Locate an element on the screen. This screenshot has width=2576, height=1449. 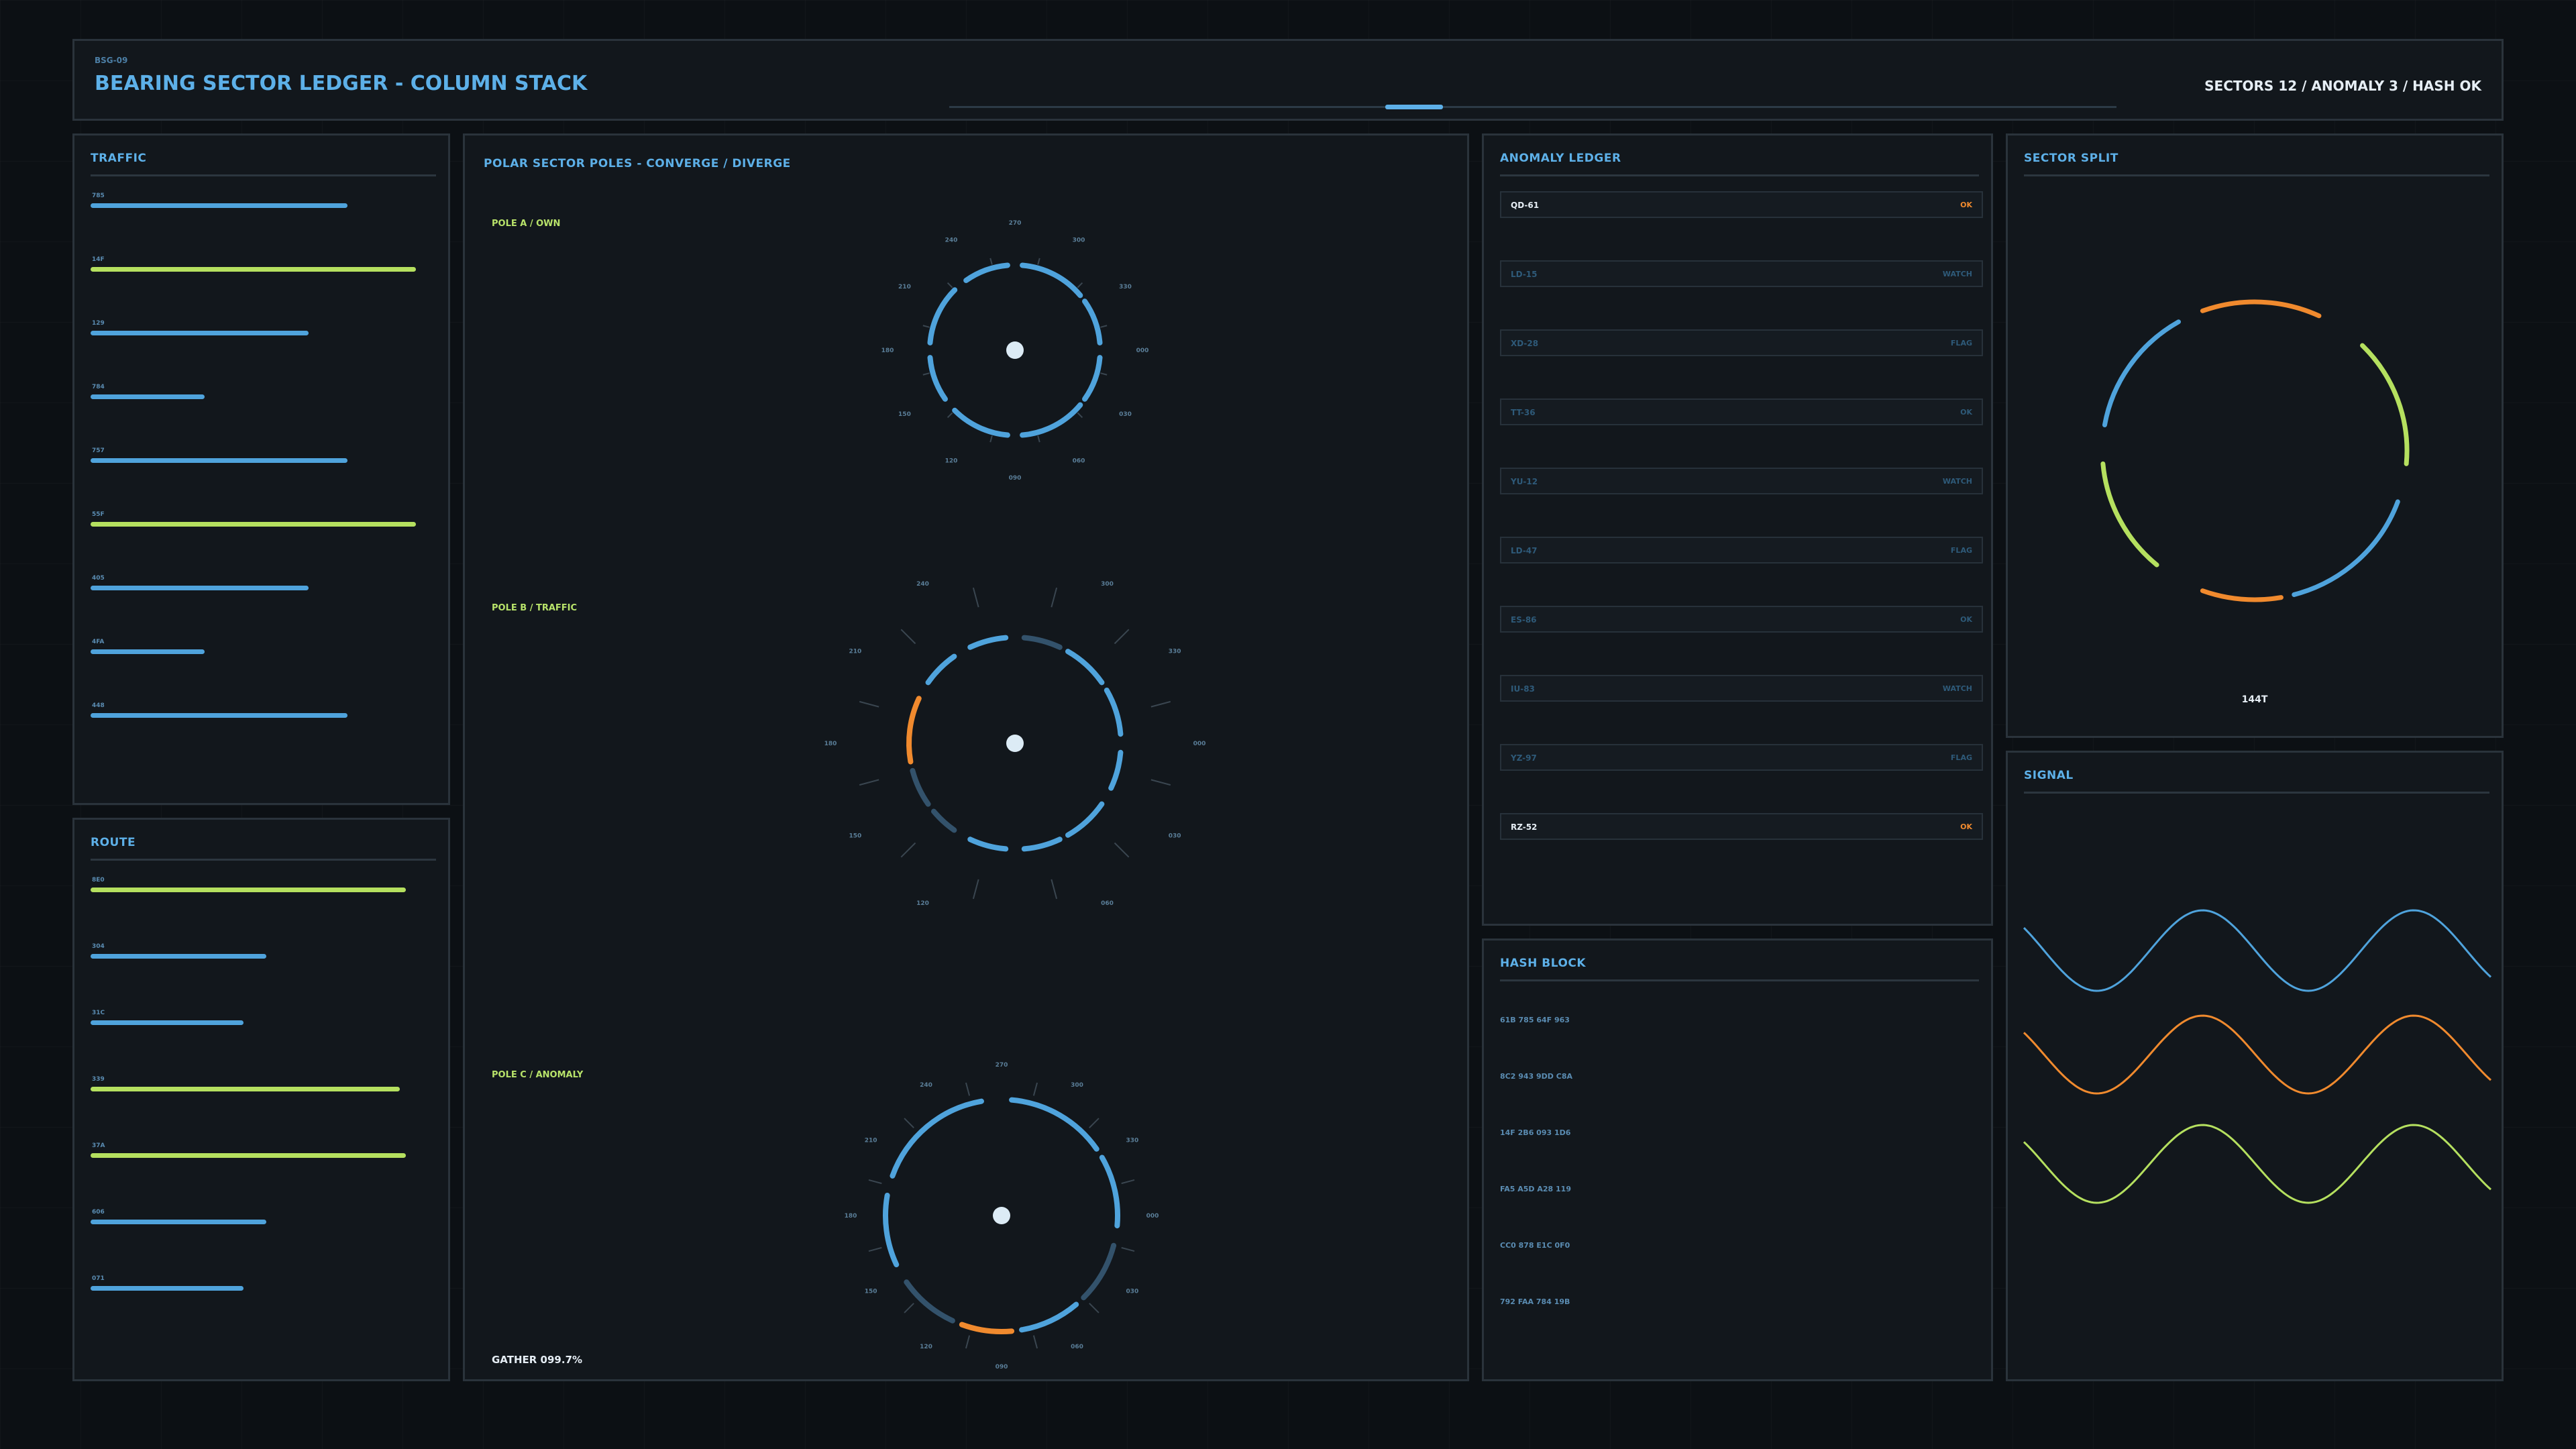
anomaly-row: YU-12 WATCH is located at coordinates (1741, 481).